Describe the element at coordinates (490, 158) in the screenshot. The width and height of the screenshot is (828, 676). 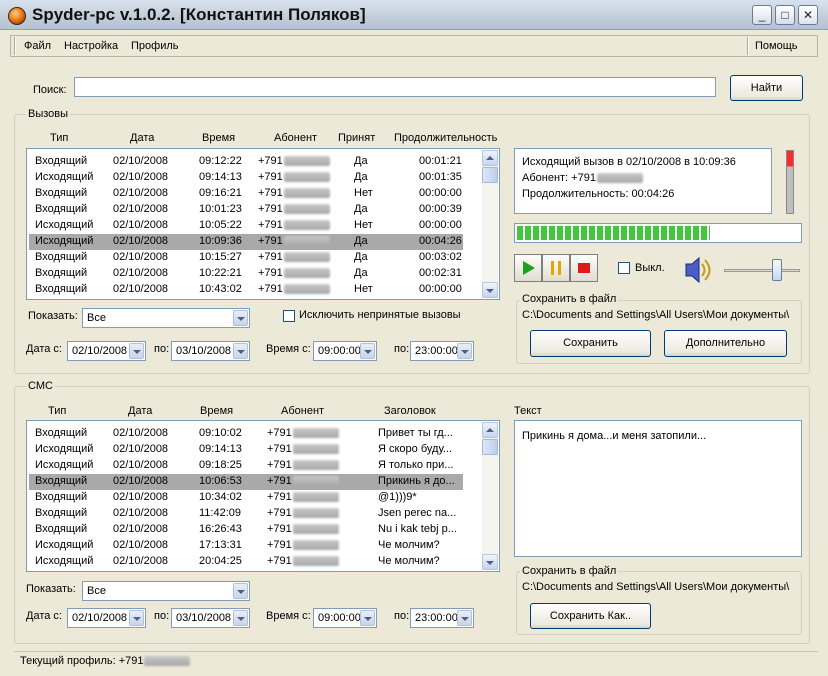
I see `calls-scroll-up` at that location.